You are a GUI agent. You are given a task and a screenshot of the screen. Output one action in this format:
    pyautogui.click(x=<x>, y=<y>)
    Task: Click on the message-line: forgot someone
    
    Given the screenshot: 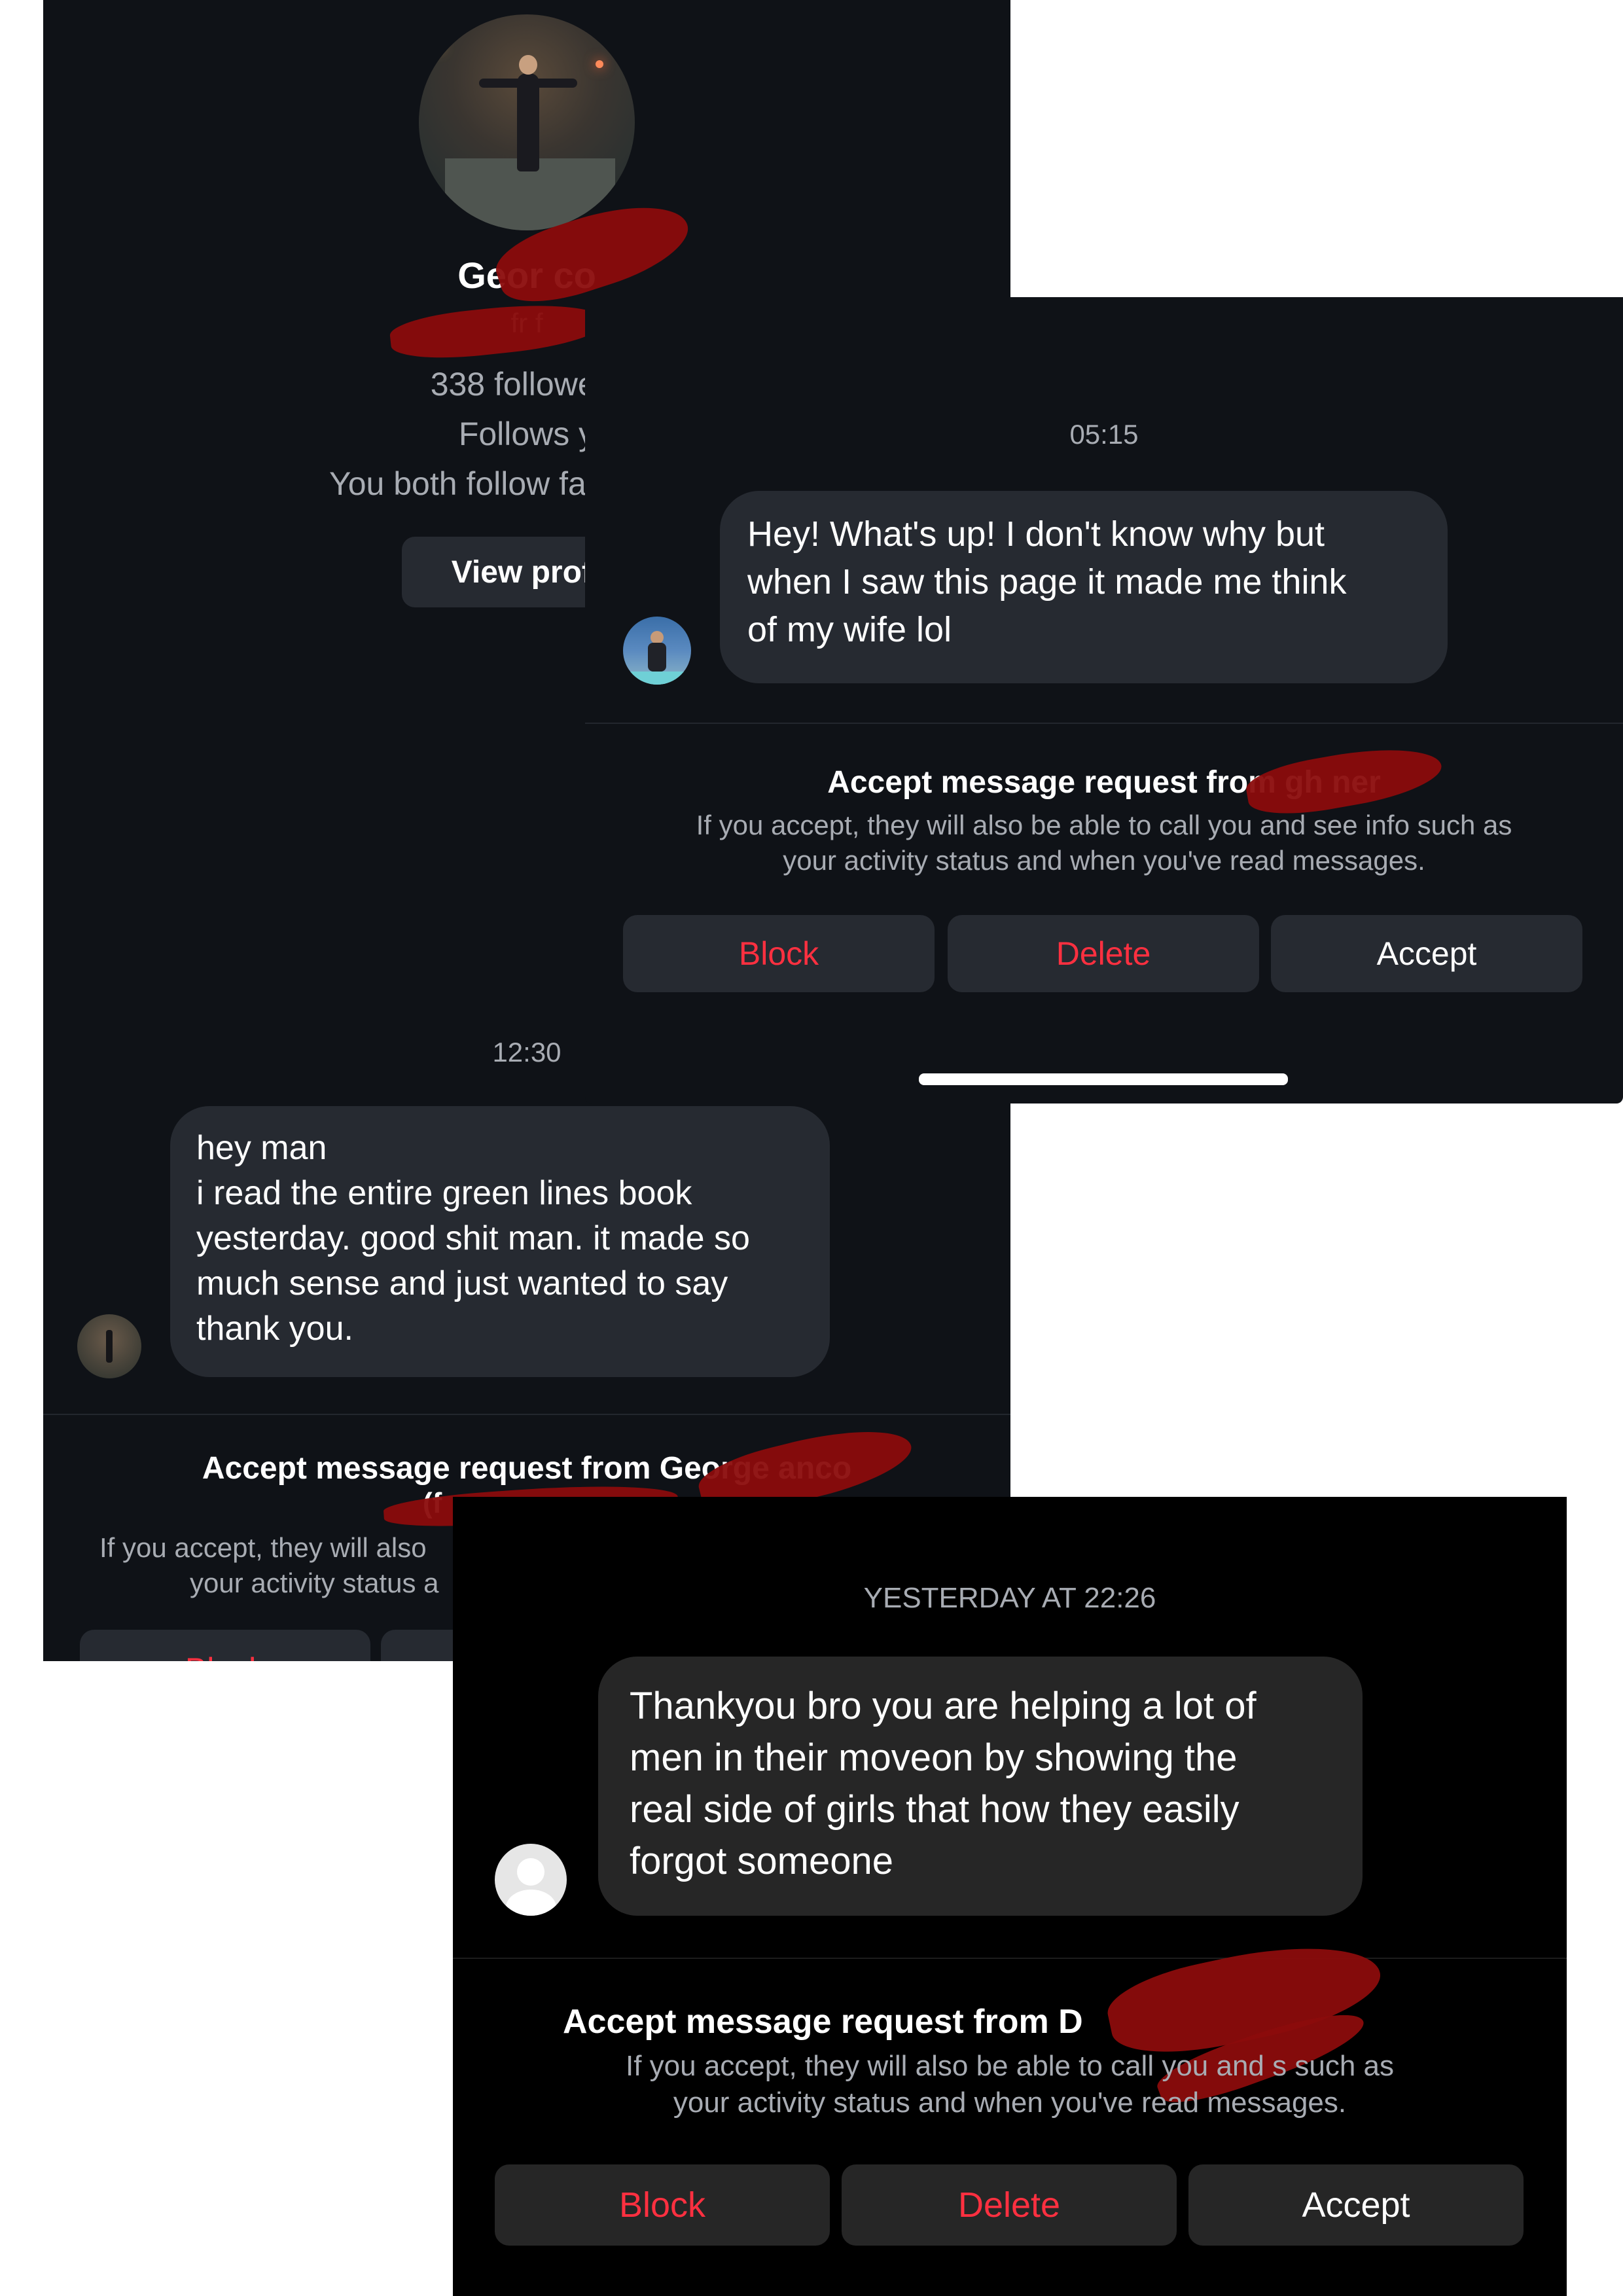 What is the action you would take?
    pyautogui.click(x=762, y=1861)
    